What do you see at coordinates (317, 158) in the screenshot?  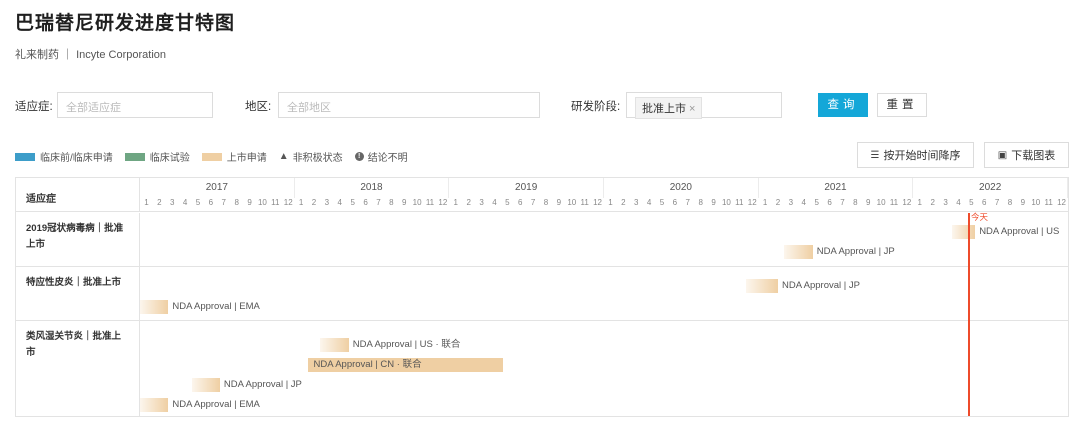 I see `legend-label: 非积极状态` at bounding box center [317, 158].